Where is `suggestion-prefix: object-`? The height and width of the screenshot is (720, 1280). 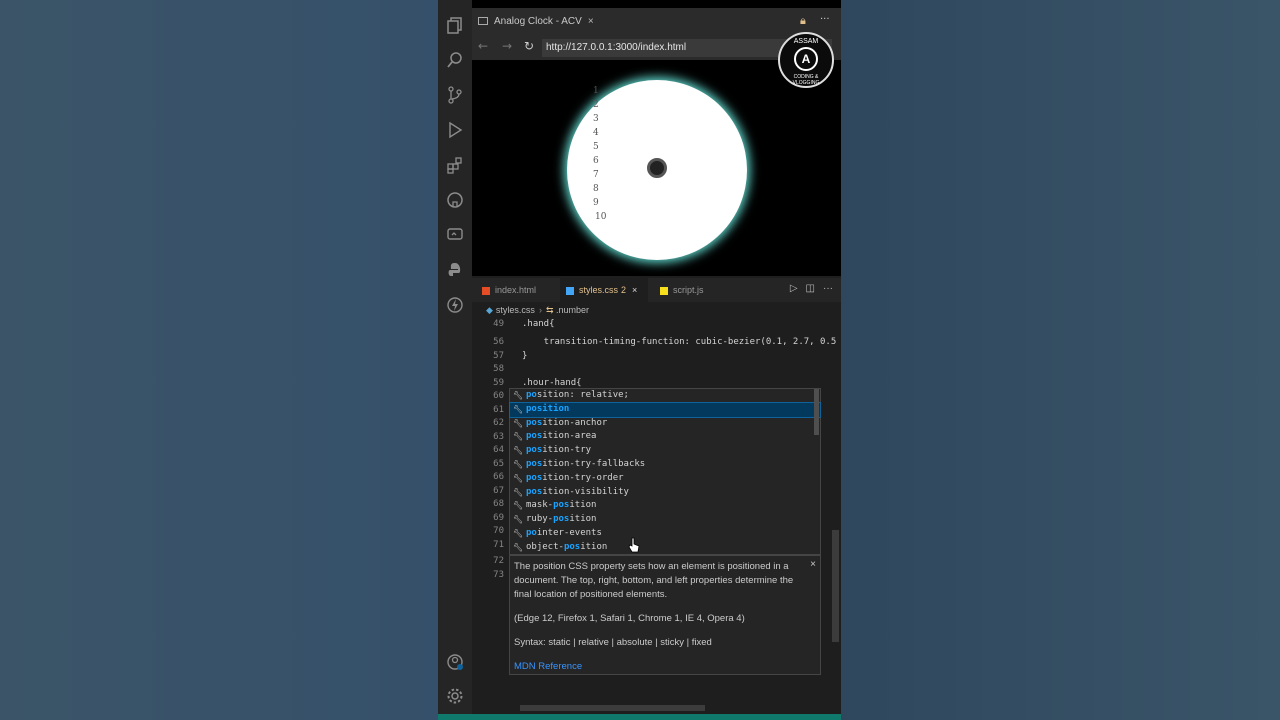 suggestion-prefix: object- is located at coordinates (545, 546).